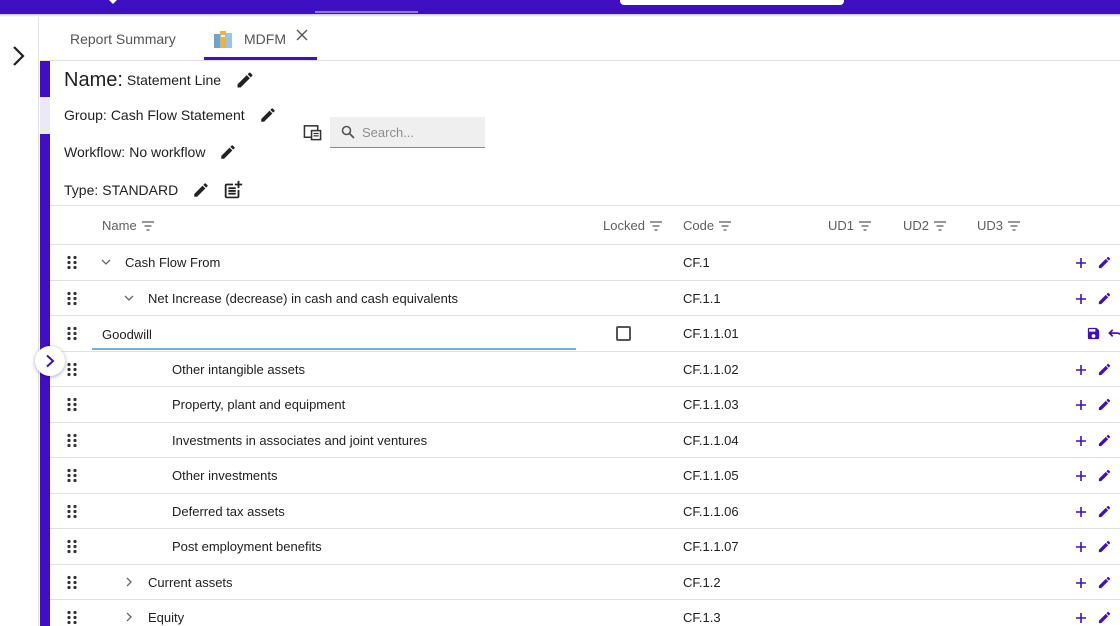 Image resolution: width=1120 pixels, height=626 pixels. I want to click on column-header-ud1: UD1, so click(850, 225).